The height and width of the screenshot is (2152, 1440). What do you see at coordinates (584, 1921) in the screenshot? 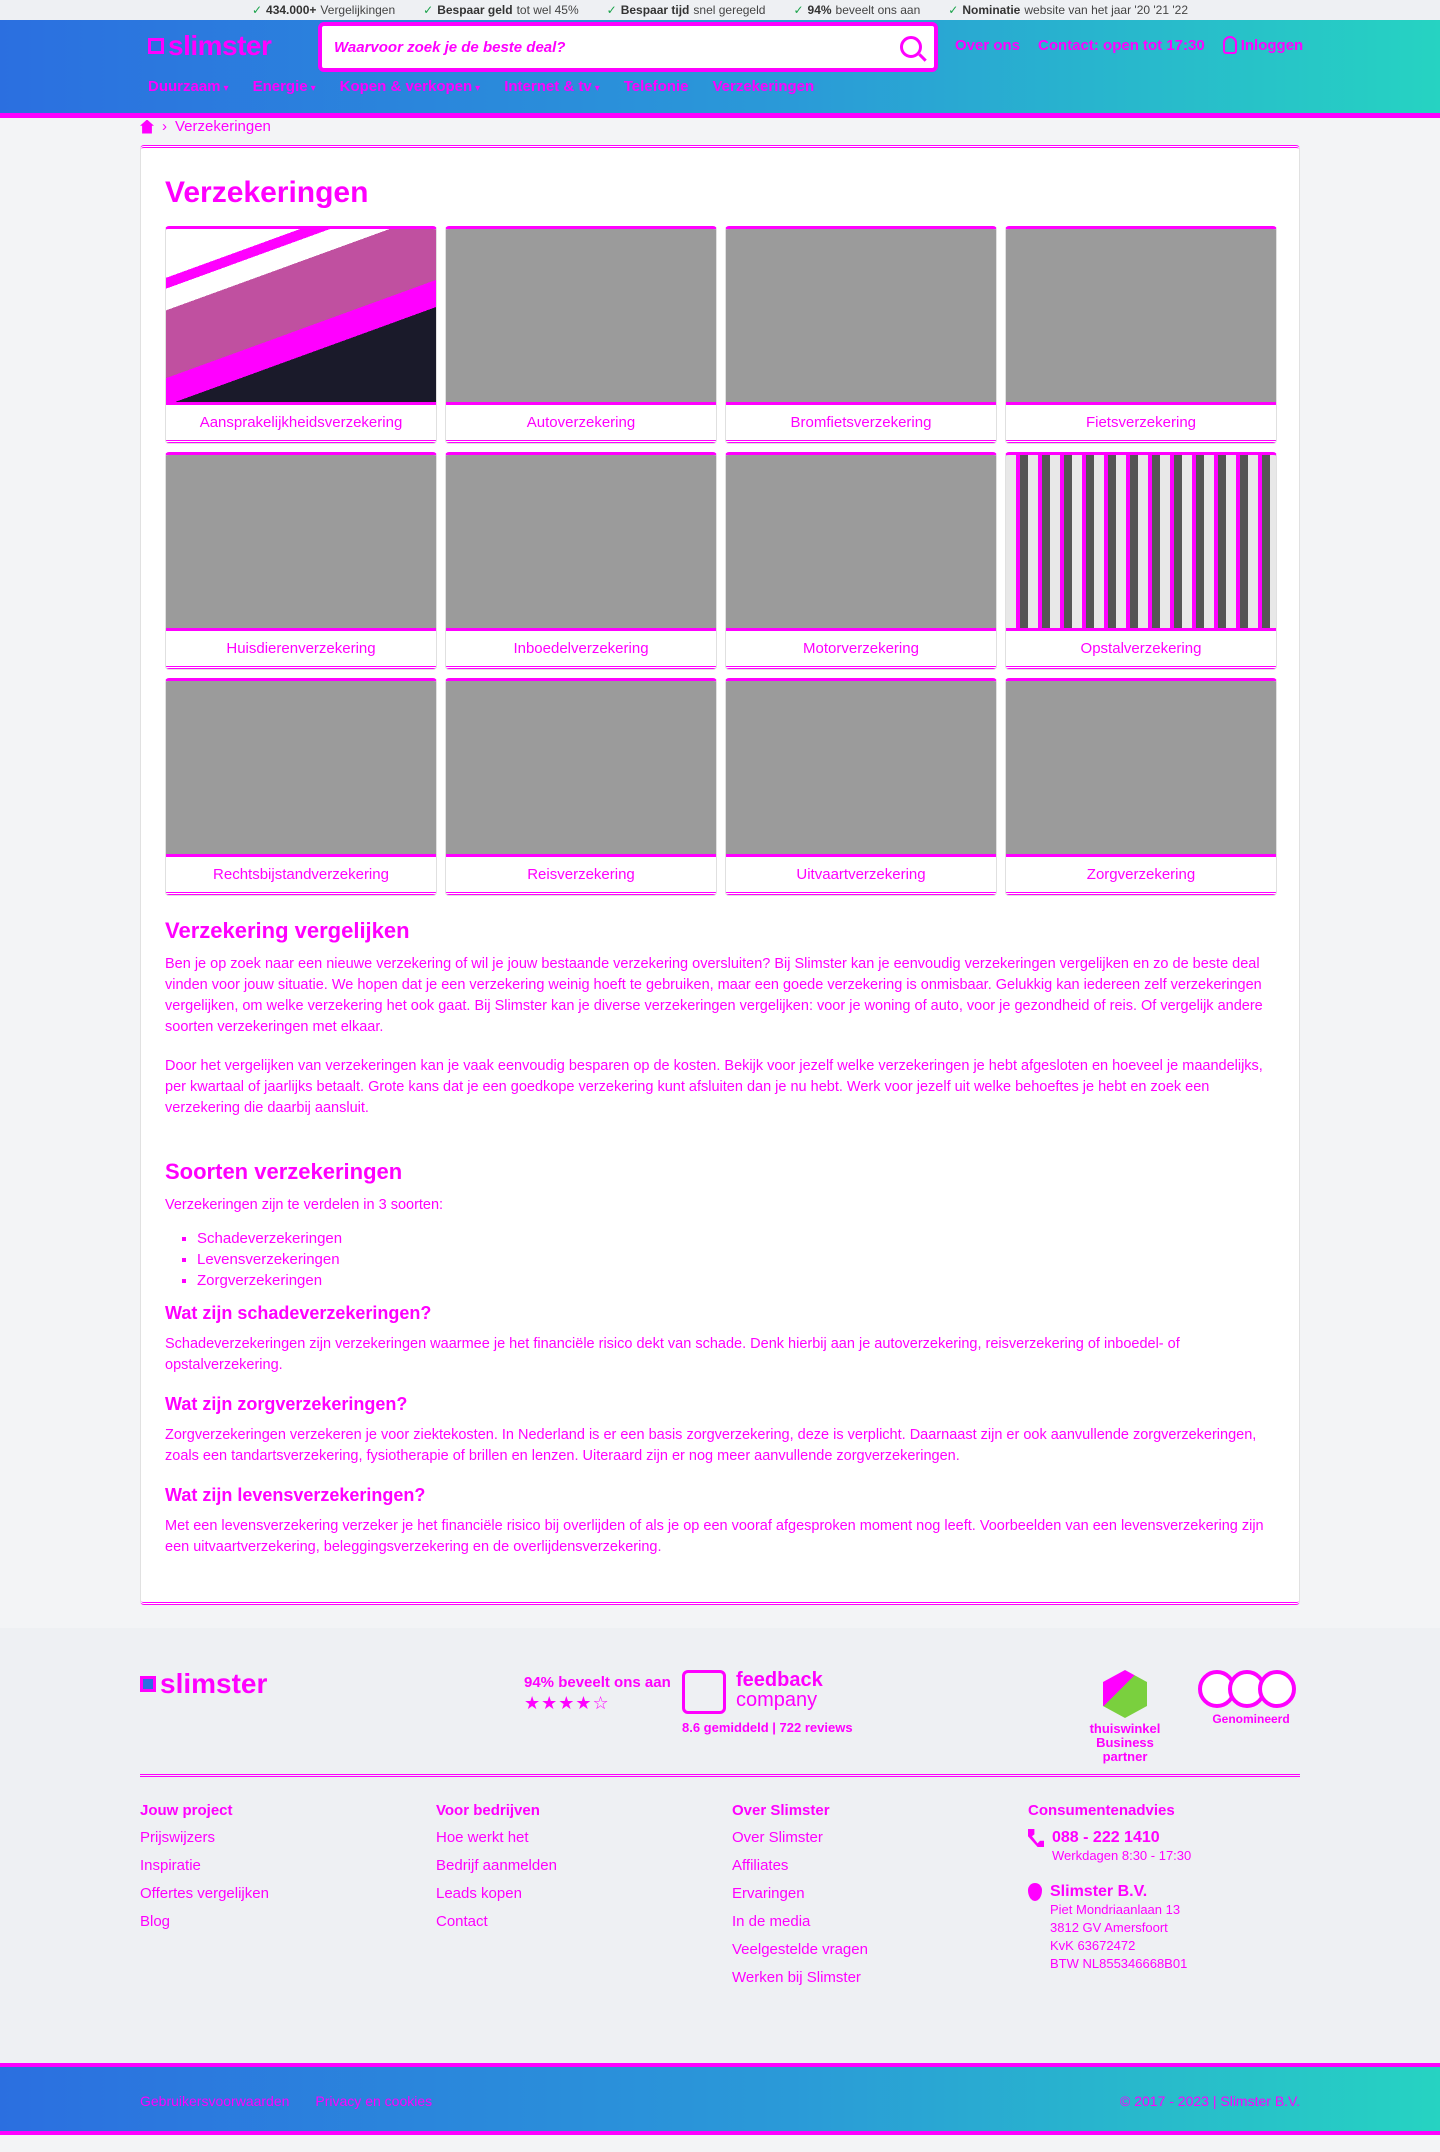
I see `footer-link: Contact` at bounding box center [584, 1921].